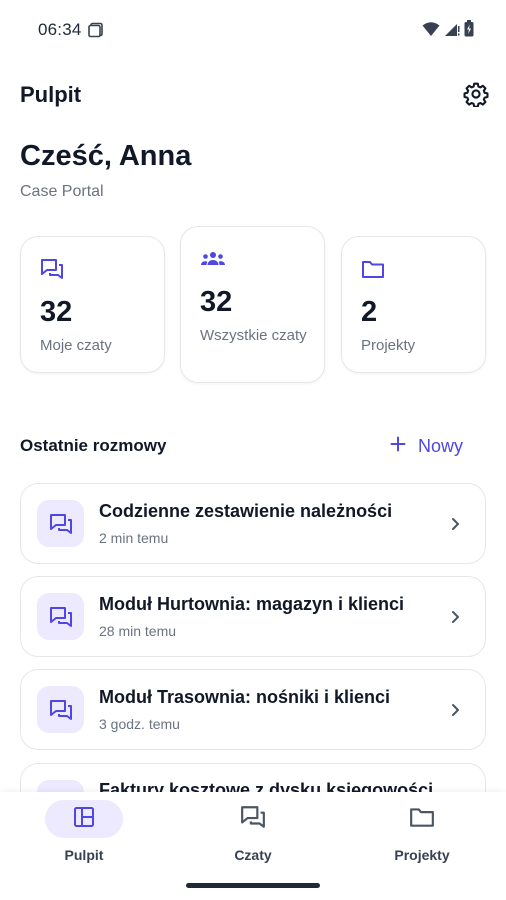 The height and width of the screenshot is (900, 506). I want to click on nav-active-indicator, so click(84, 819).